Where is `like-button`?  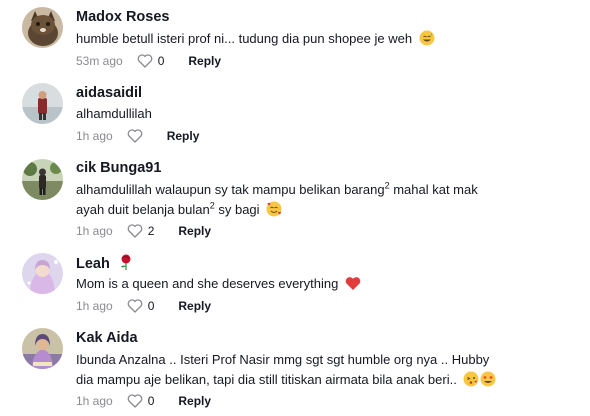
like-button is located at coordinates (135, 136).